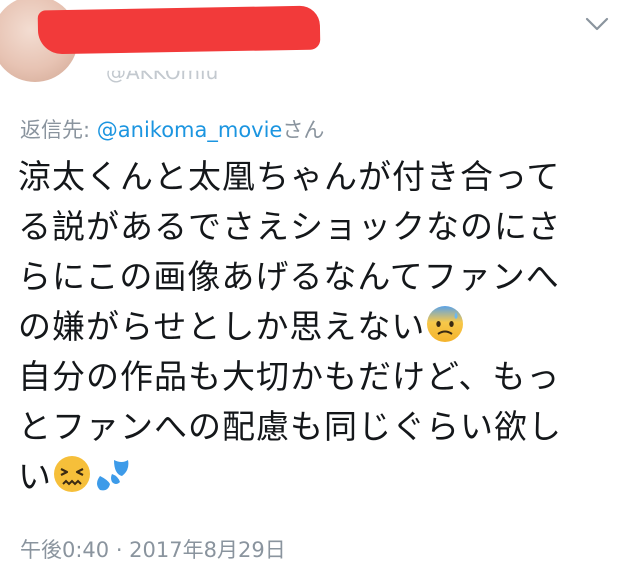 This screenshot has height=573, width=640. Describe the element at coordinates (597, 24) in the screenshot. I see `chevron-down-icon` at that location.